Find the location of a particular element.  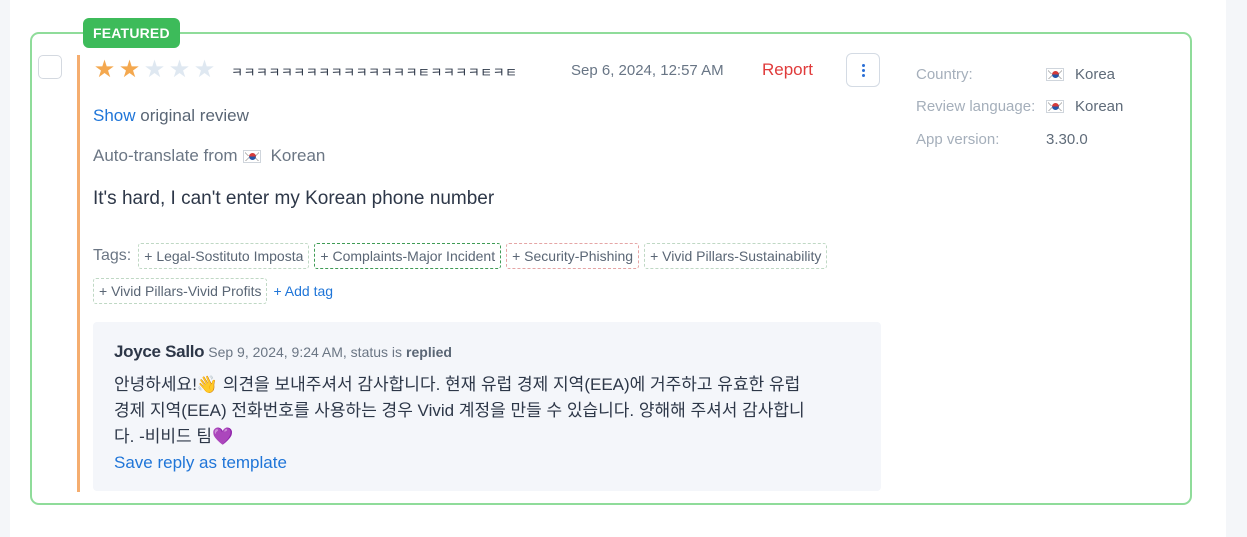

more-vertical-icon is located at coordinates (863, 70).